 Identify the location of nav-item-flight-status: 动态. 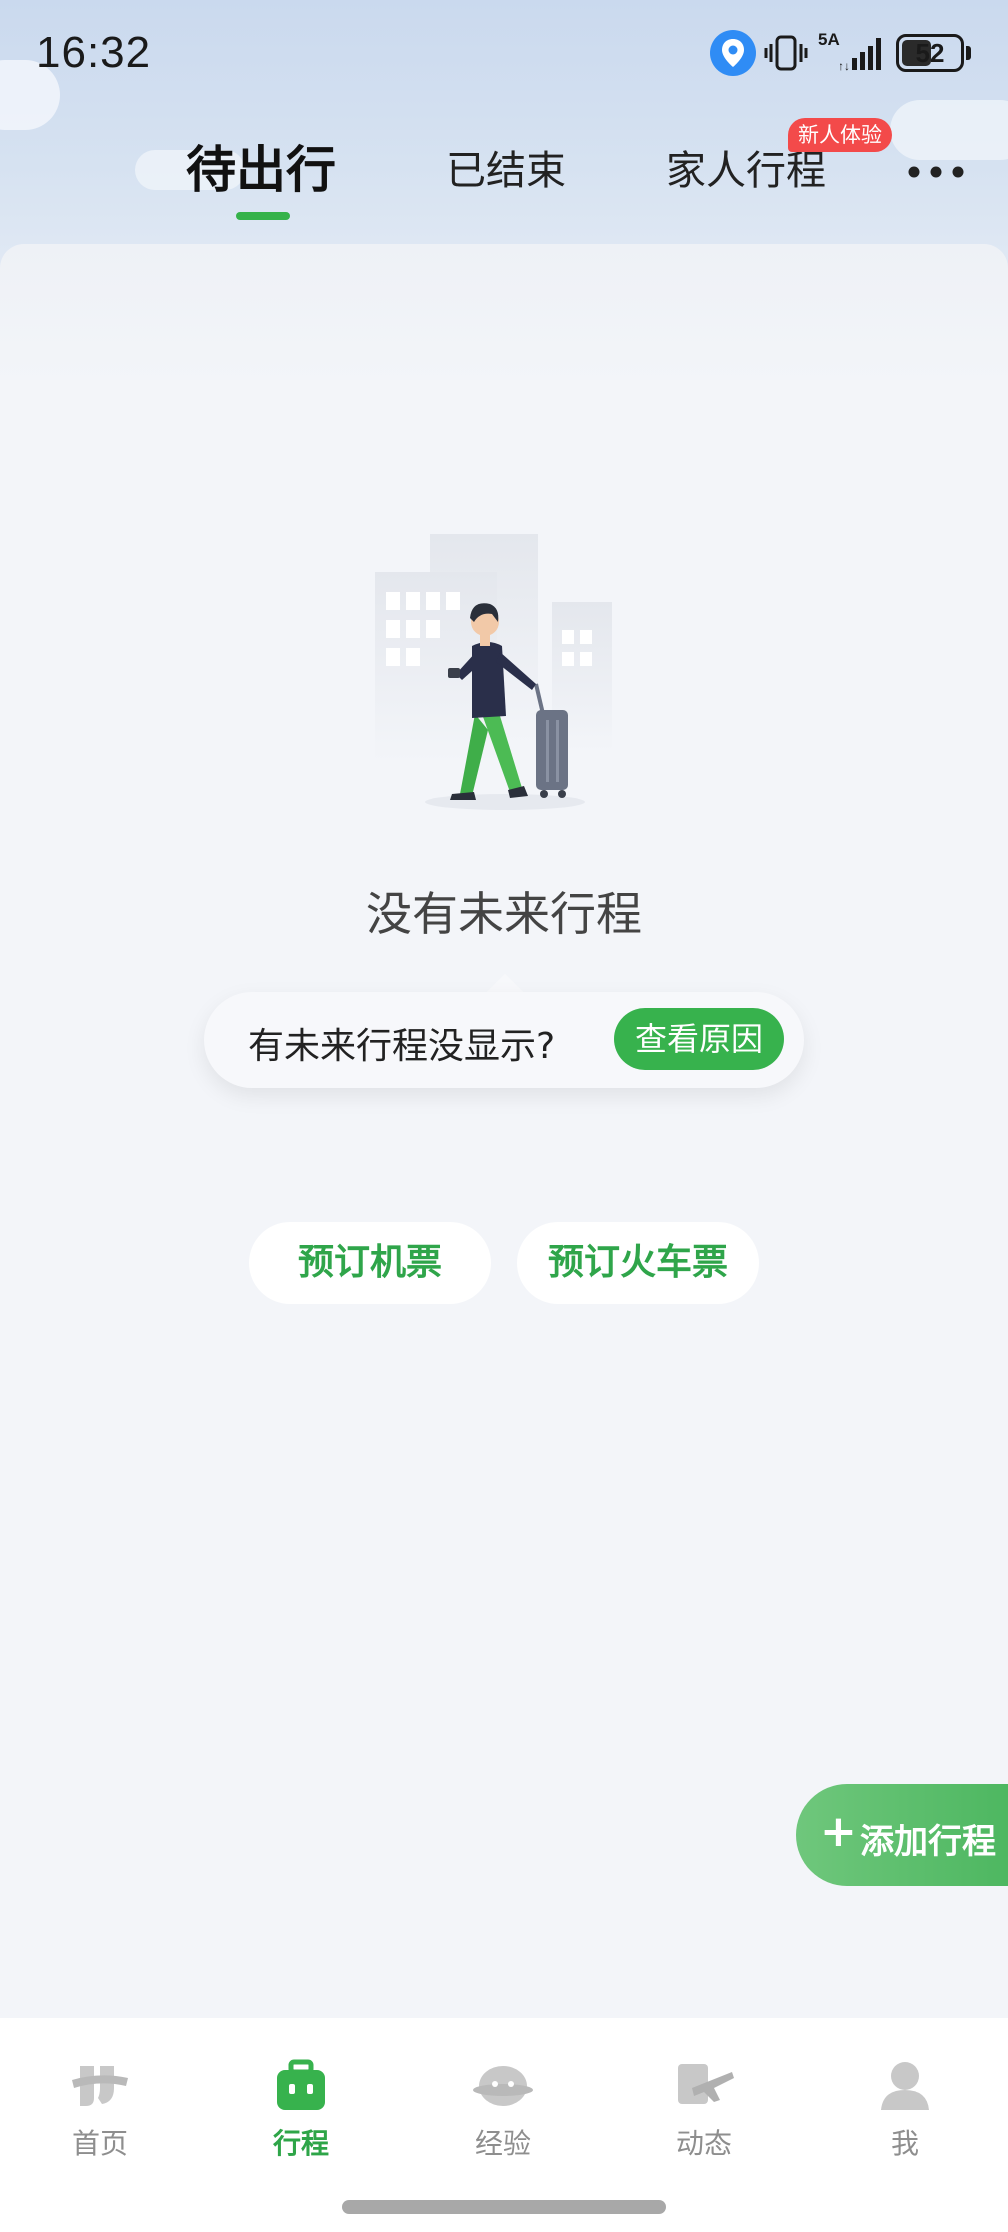
(704, 2099).